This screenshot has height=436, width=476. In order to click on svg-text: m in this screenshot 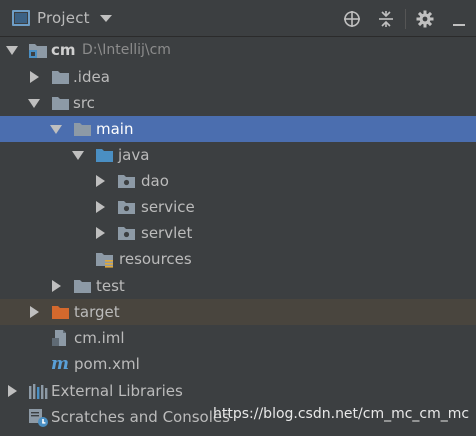, I will do `click(60, 363)`.